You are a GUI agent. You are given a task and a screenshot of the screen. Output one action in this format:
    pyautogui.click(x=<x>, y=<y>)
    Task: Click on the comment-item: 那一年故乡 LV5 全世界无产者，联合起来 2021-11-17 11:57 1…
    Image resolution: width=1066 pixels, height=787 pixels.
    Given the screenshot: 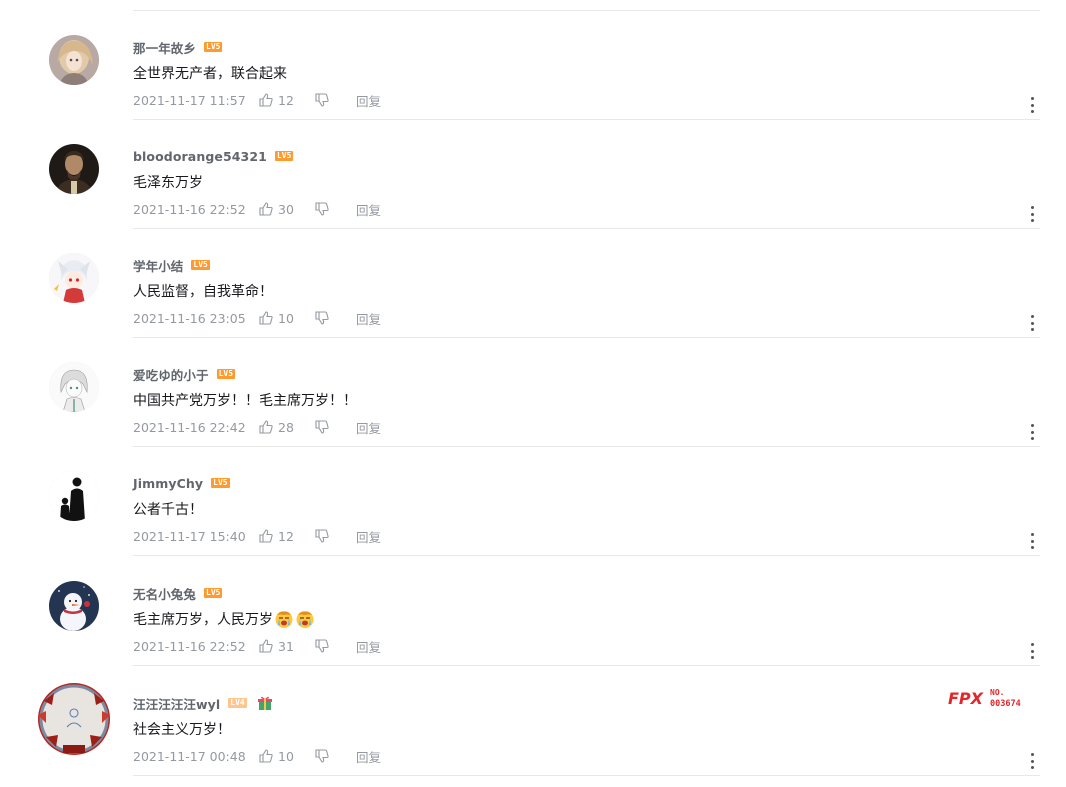 What is the action you would take?
    pyautogui.click(x=533, y=65)
    